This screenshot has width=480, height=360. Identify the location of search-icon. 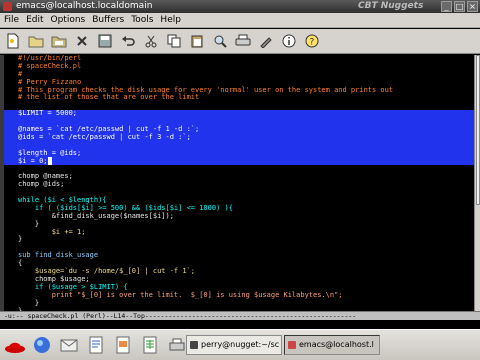
(220, 41).